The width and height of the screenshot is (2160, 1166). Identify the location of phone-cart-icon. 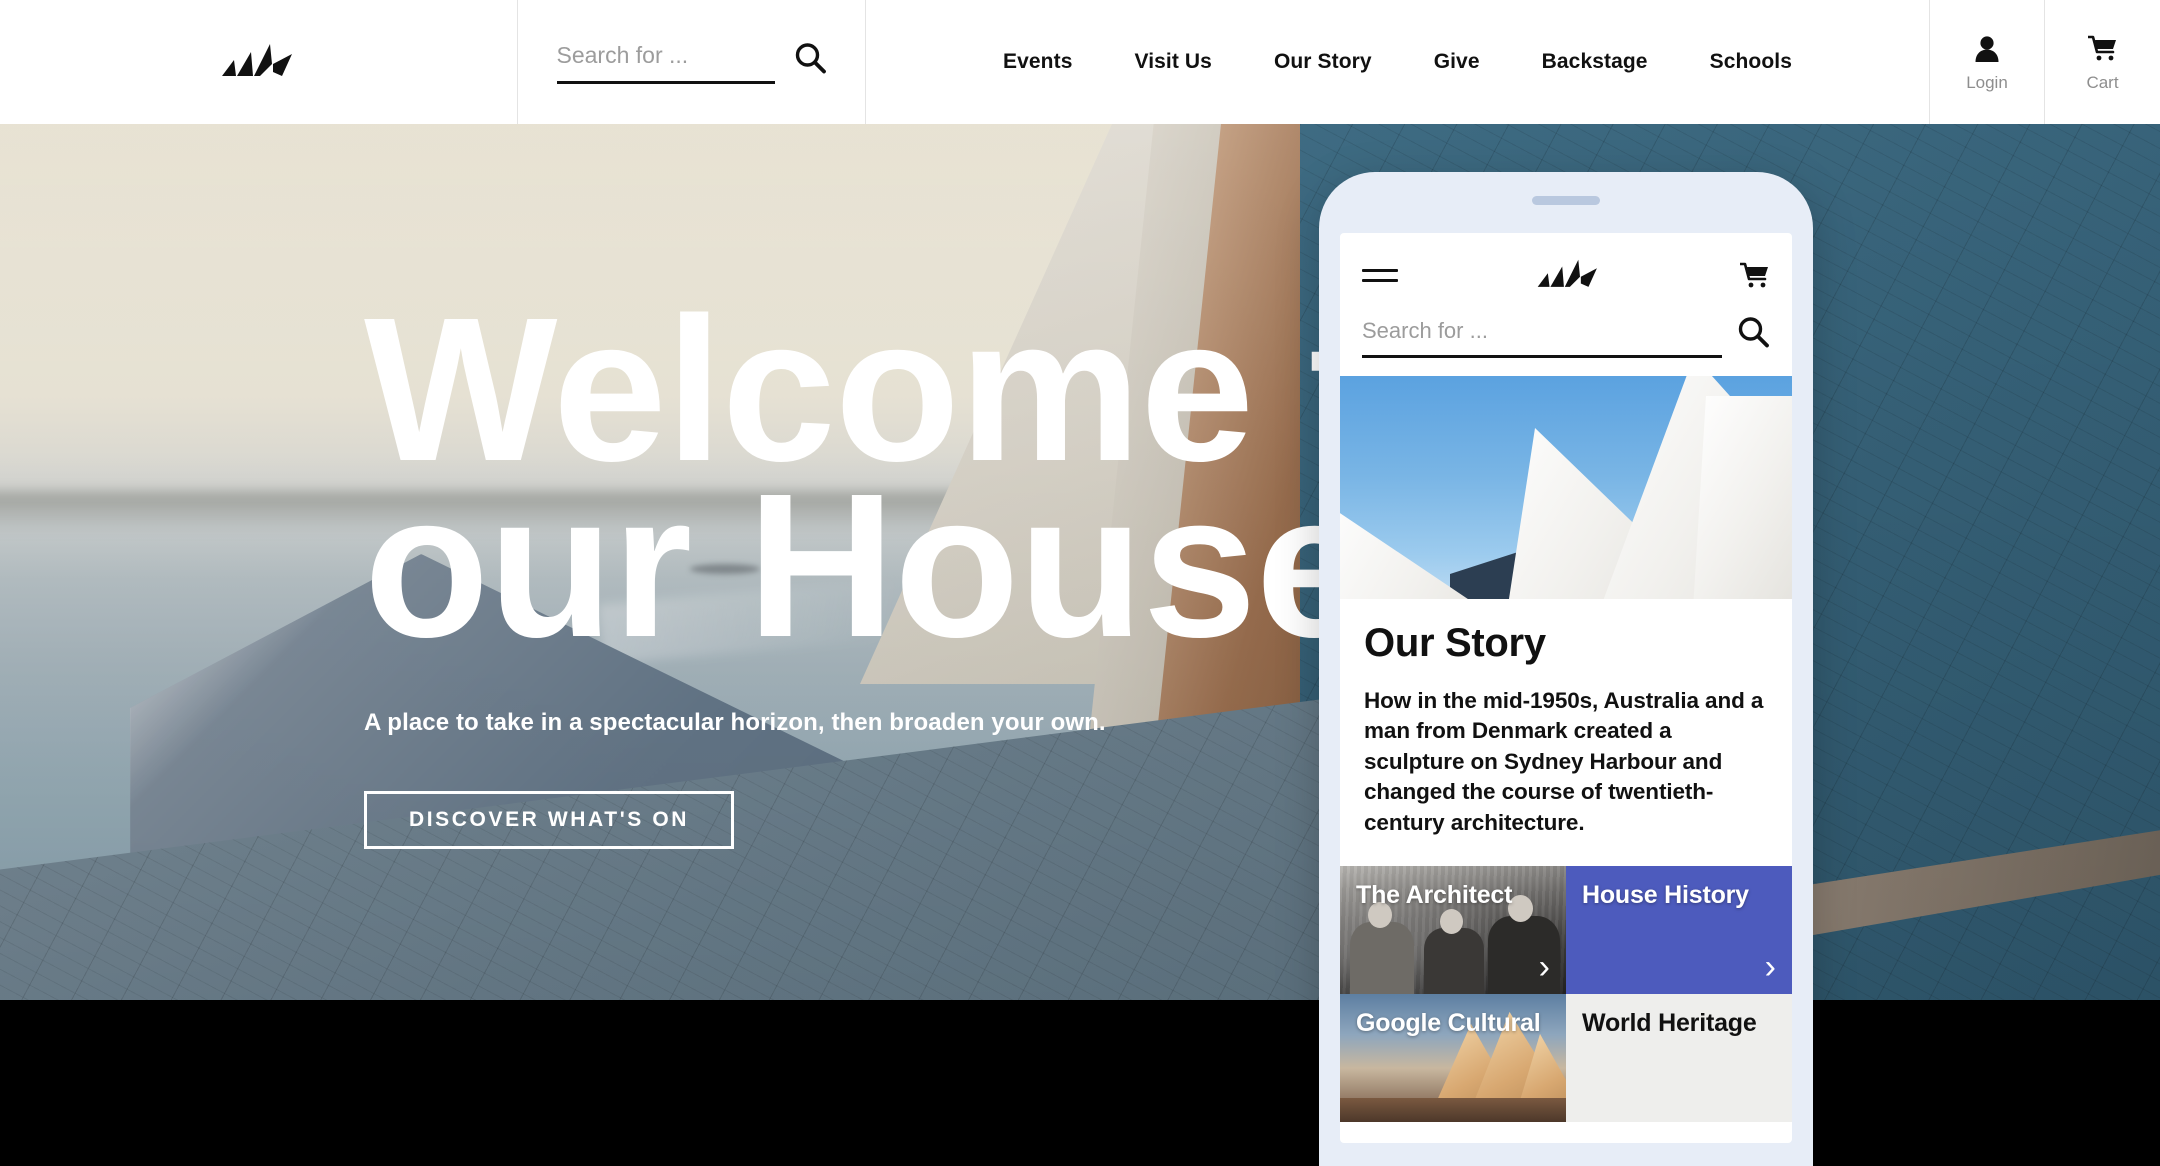
(1755, 275).